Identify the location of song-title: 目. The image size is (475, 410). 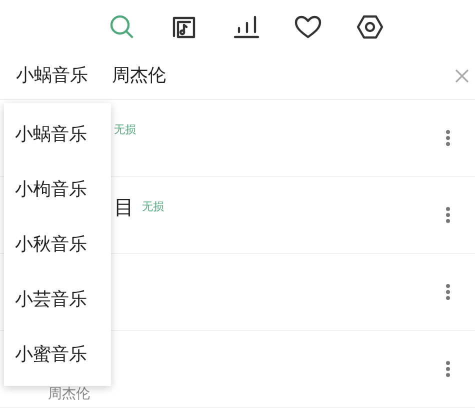
(124, 207).